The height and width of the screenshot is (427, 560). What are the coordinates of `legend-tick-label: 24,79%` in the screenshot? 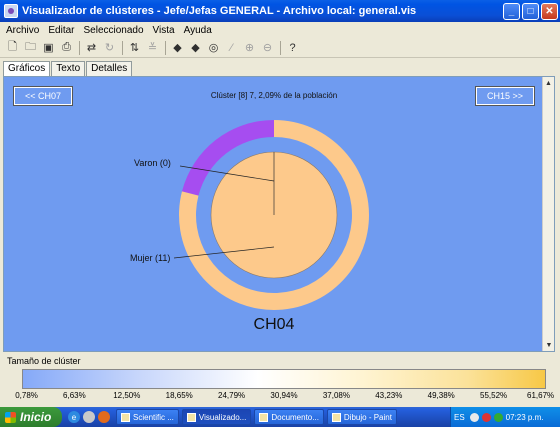 It's located at (232, 395).